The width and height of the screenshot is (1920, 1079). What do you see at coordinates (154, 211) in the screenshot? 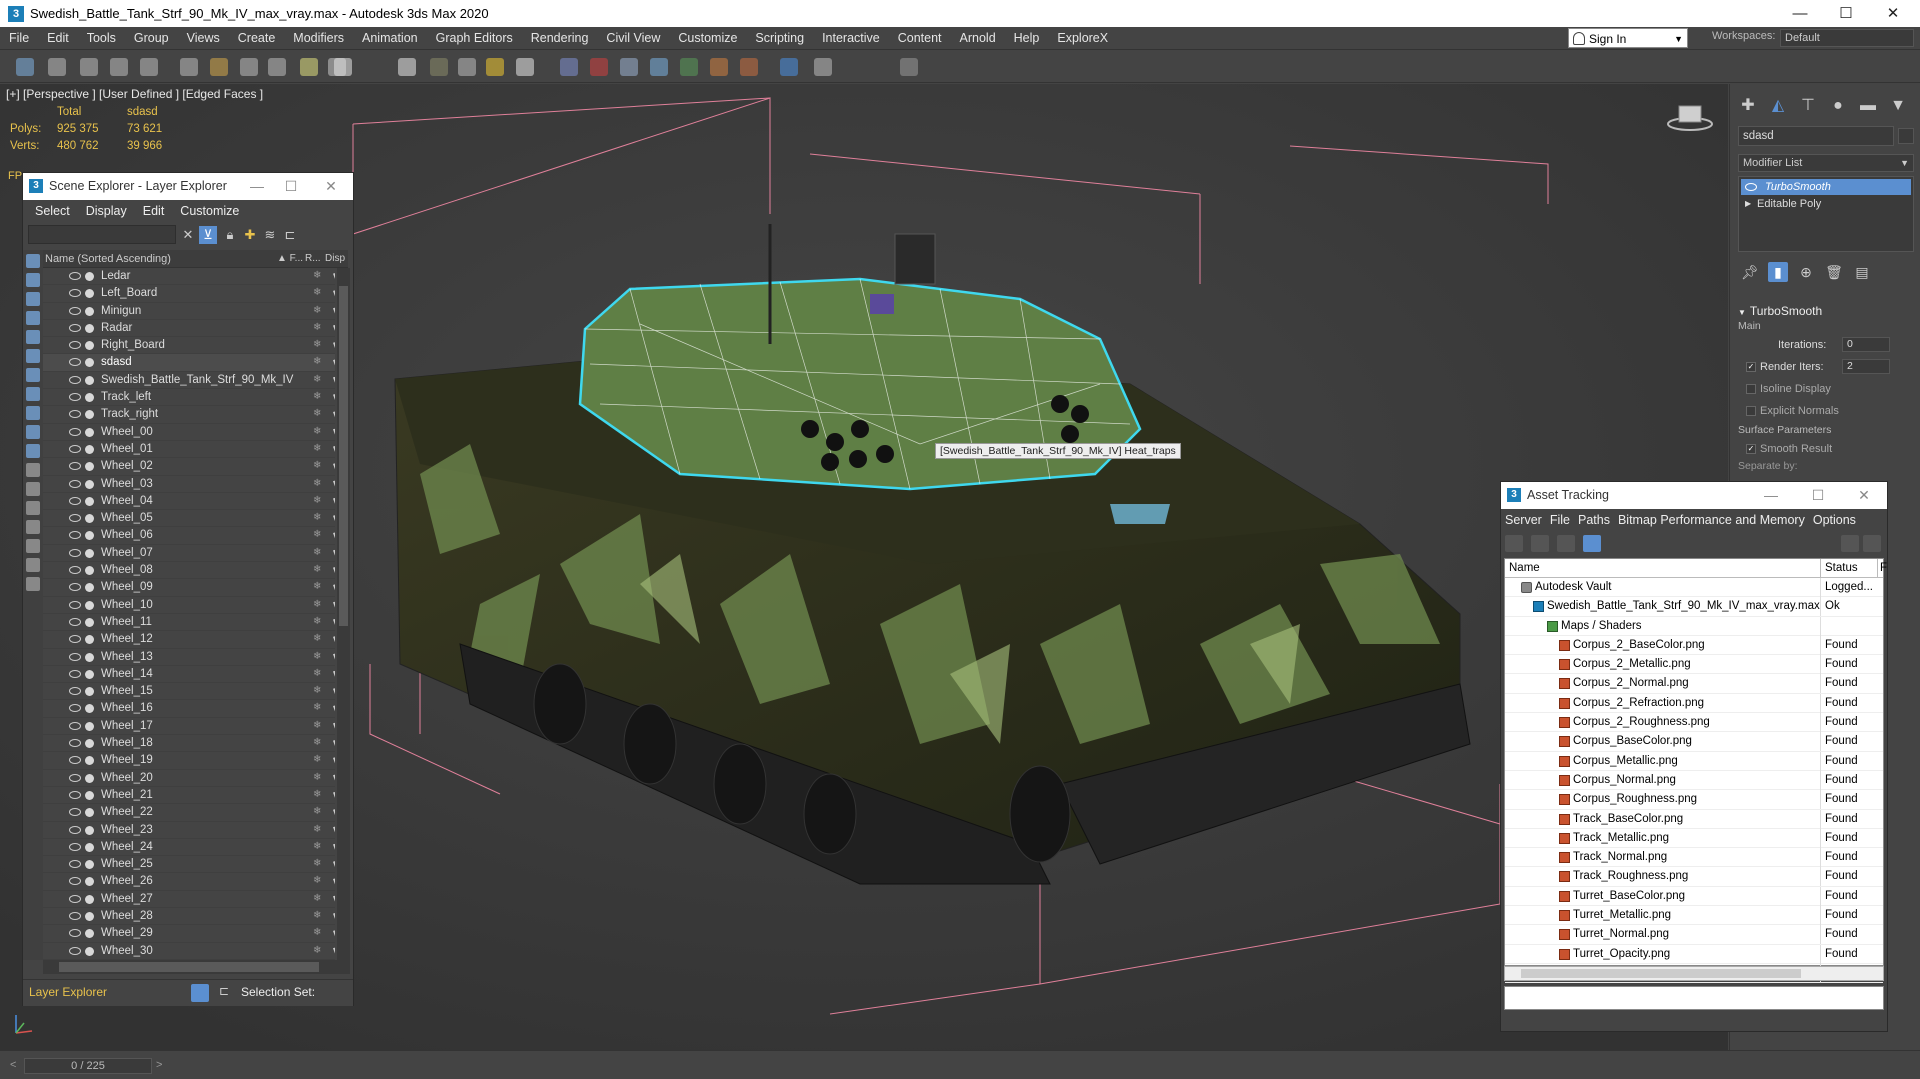
I see `scene-menu-item: Edit` at bounding box center [154, 211].